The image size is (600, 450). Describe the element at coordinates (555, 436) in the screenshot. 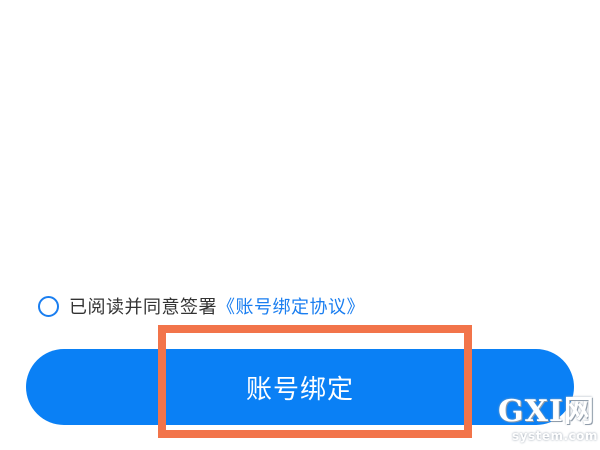

I see `watermark-sub-text: system.com` at that location.